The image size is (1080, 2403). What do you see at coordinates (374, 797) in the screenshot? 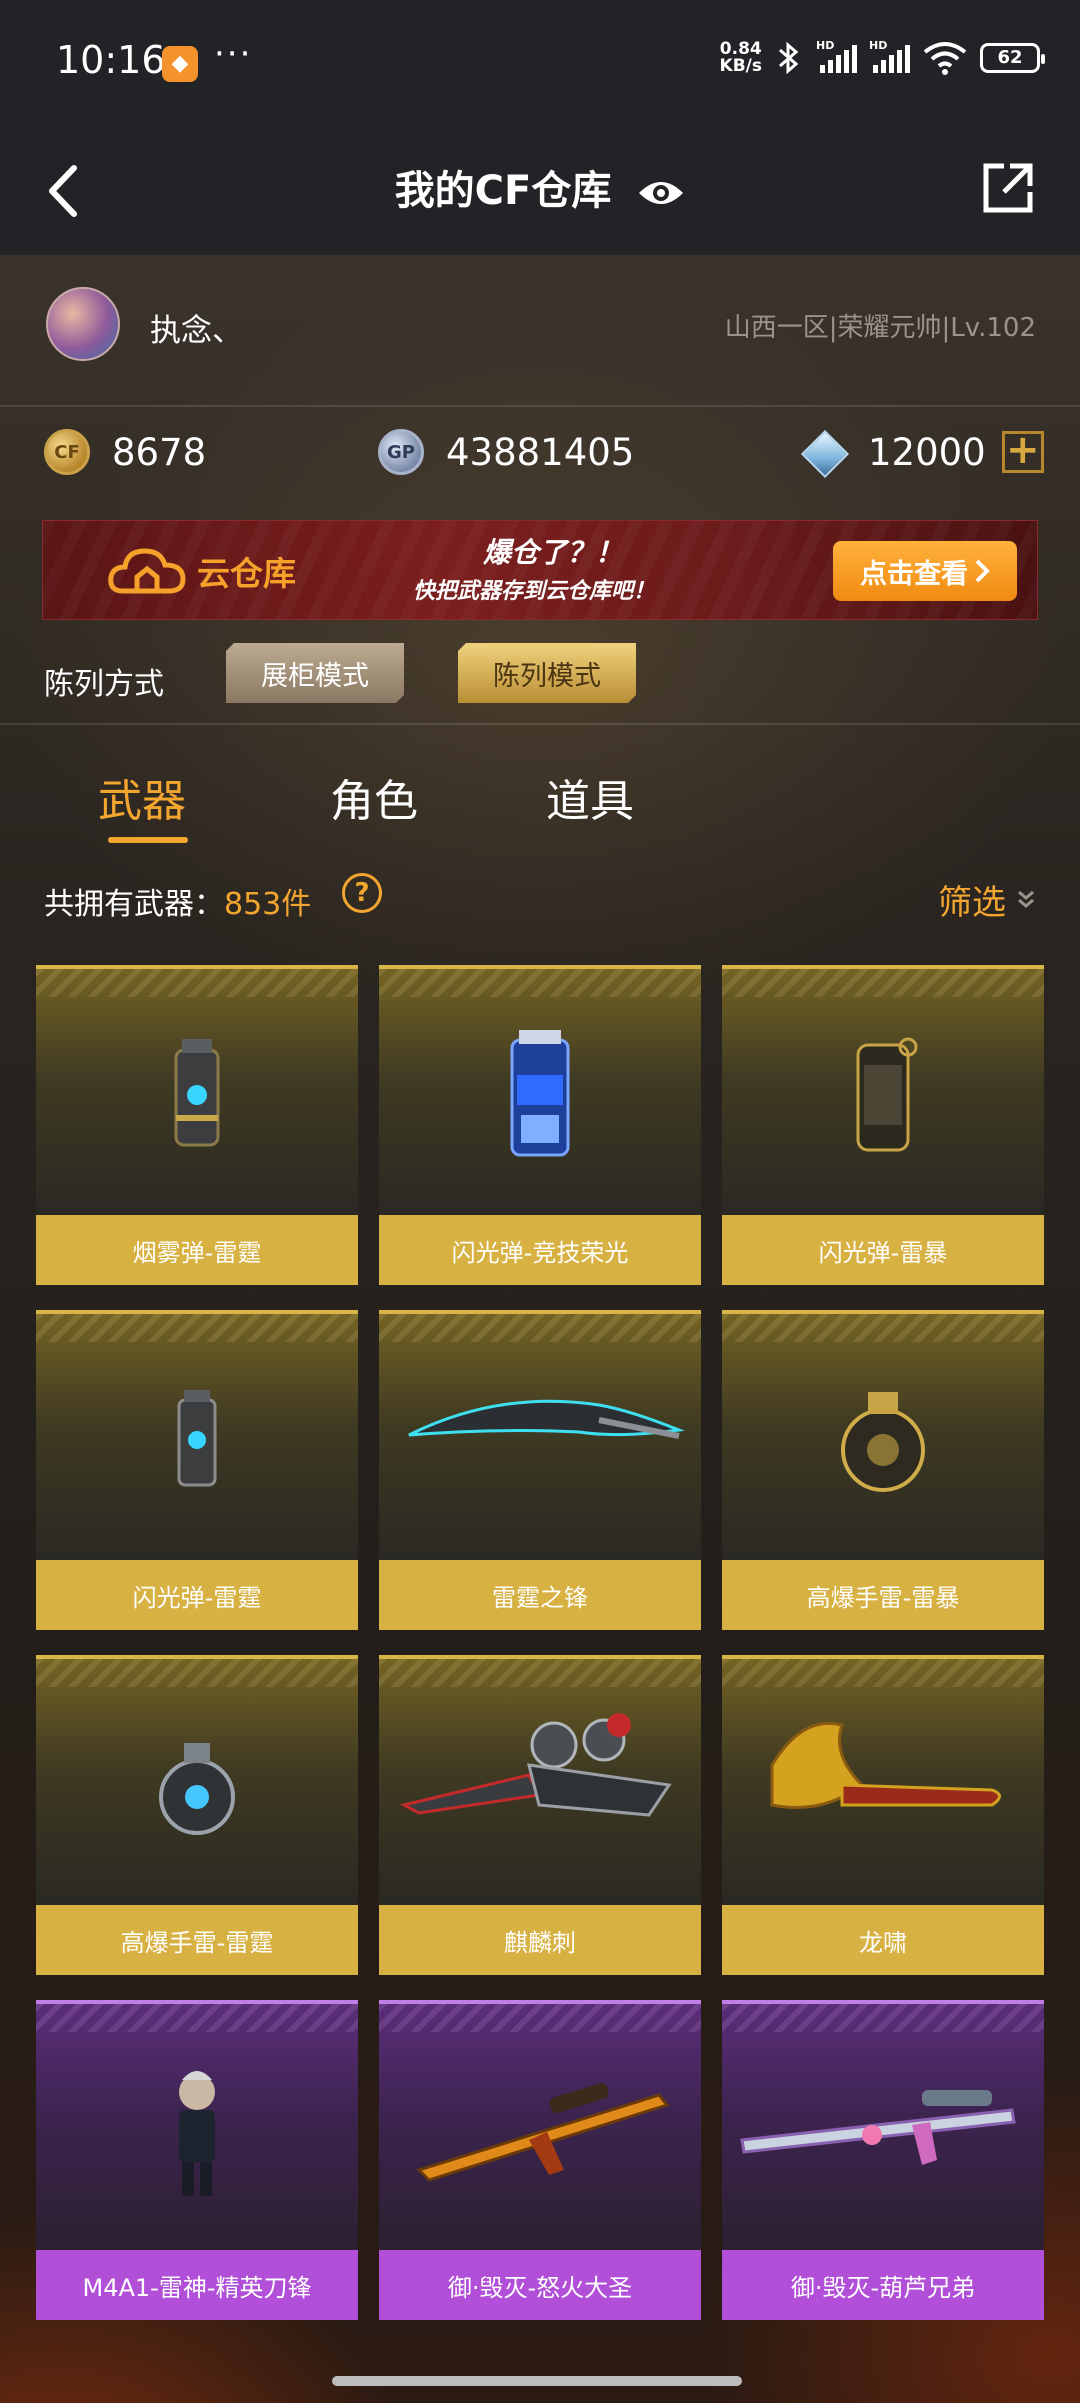
I see `tab-characters: 角色` at bounding box center [374, 797].